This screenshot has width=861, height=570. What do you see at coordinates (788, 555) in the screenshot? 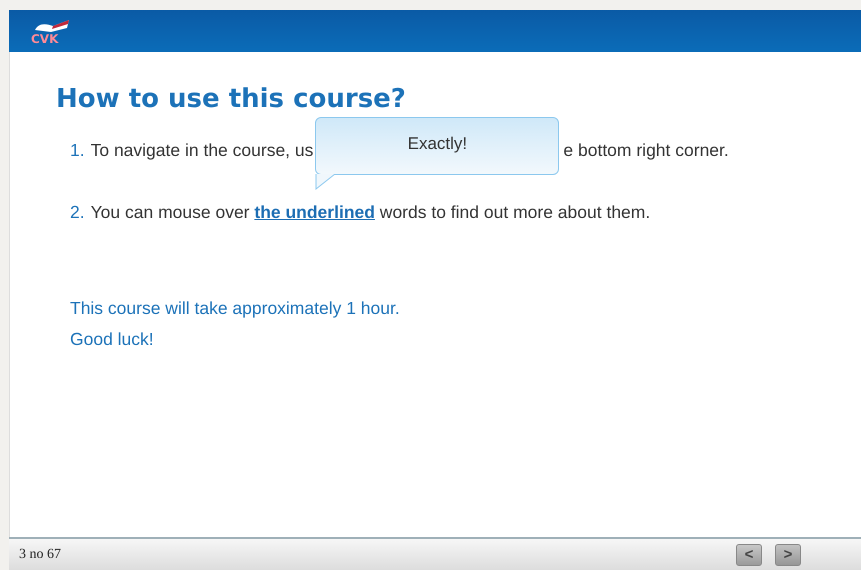
I see `next-button: >` at bounding box center [788, 555].